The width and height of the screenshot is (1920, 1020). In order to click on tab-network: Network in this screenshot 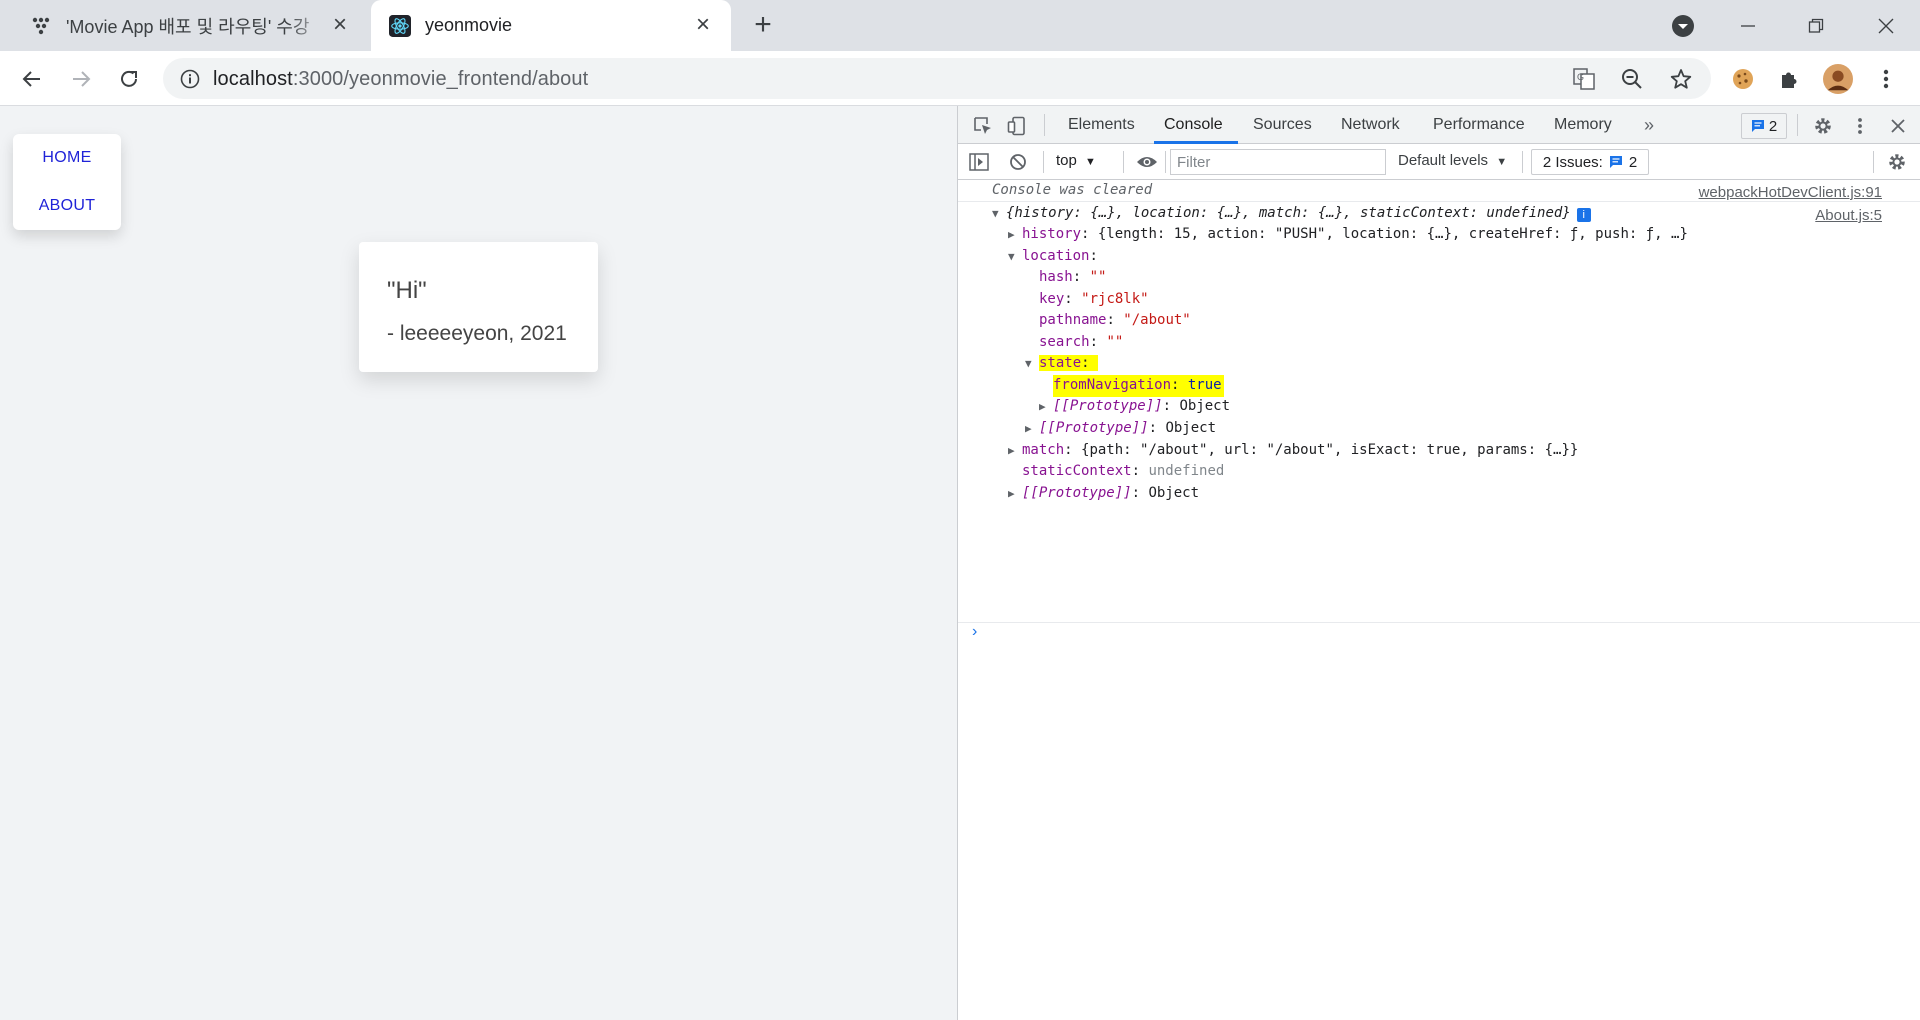, I will do `click(1370, 125)`.